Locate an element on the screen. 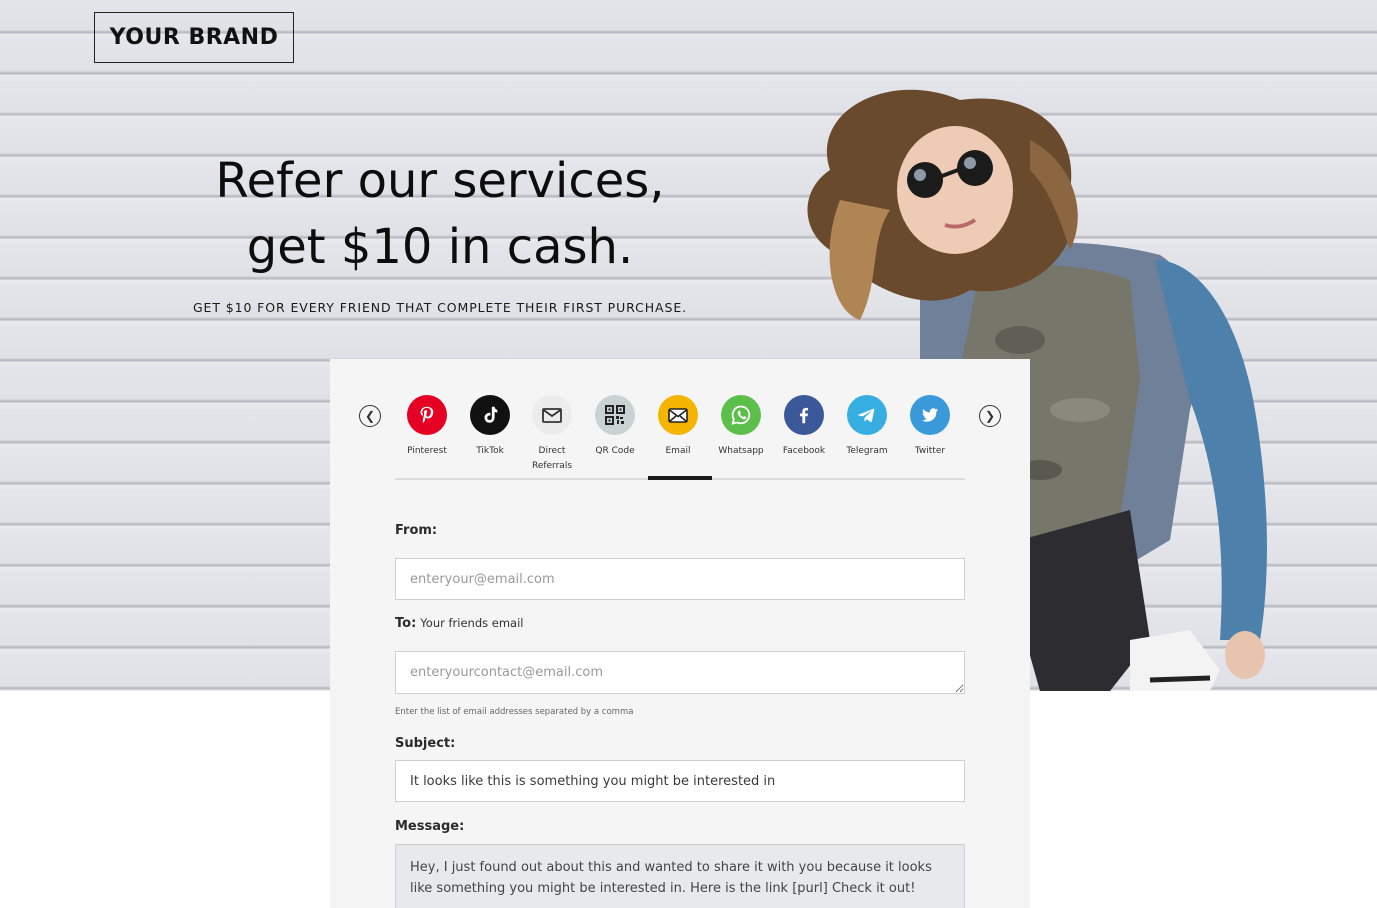  headline-line-2: get $10 in cash. is located at coordinates (440, 247).